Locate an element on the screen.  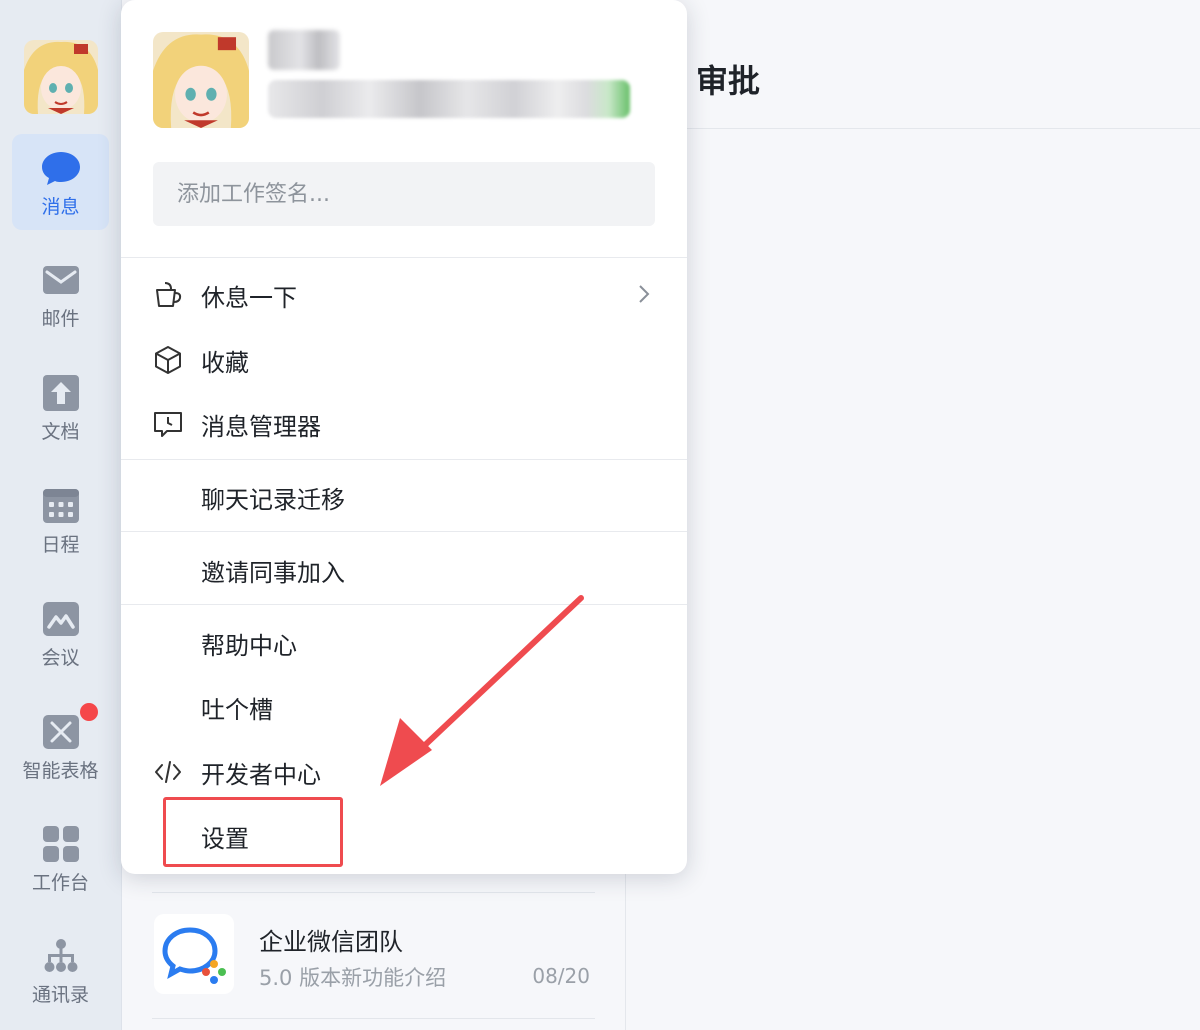
nav-label: 邮件 is located at coordinates (60, 319).